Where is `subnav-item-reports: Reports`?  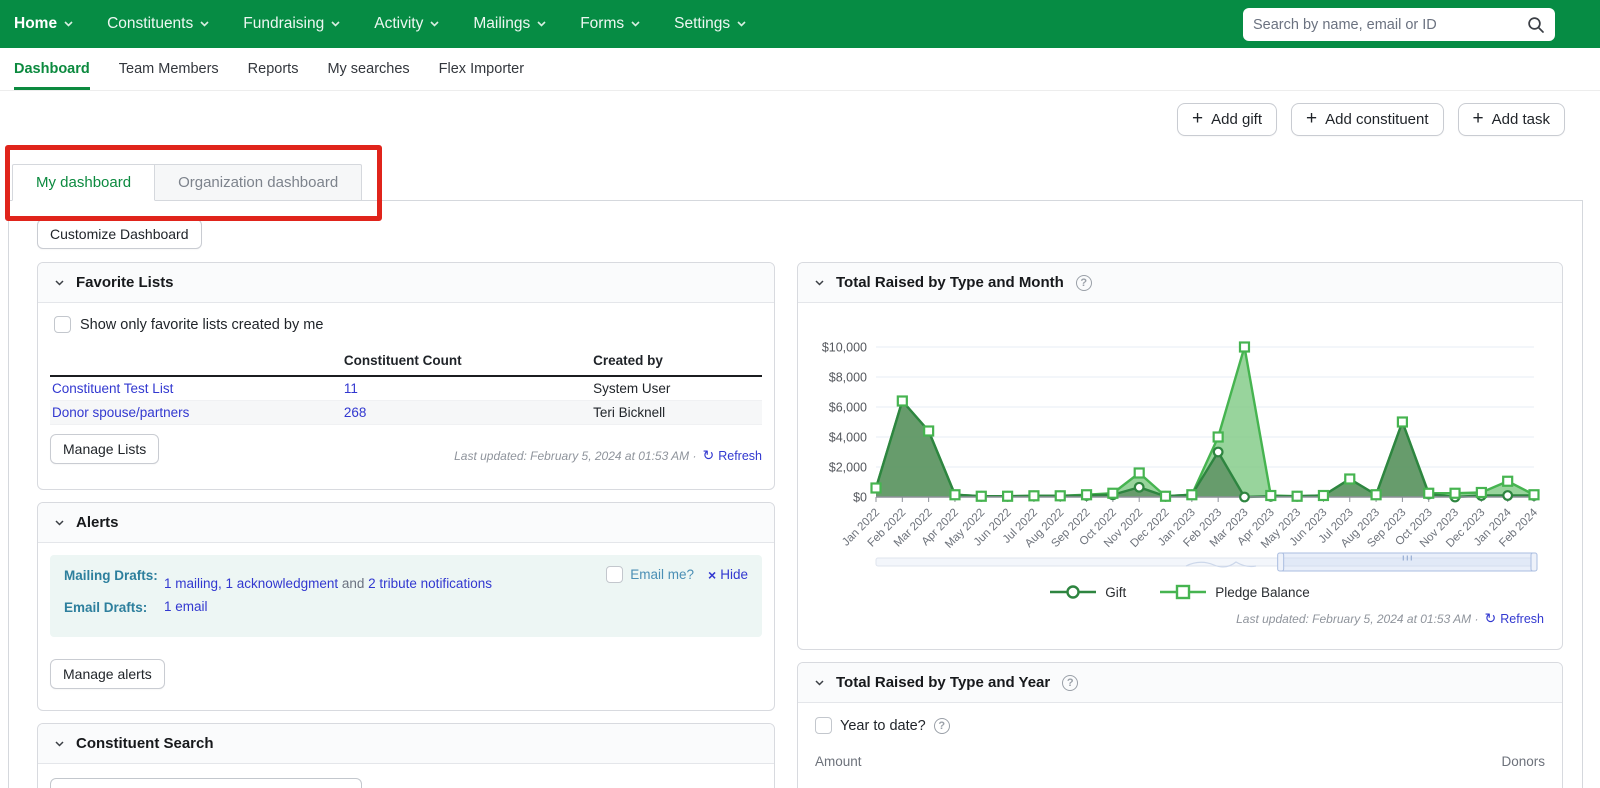 subnav-item-reports: Reports is located at coordinates (273, 69).